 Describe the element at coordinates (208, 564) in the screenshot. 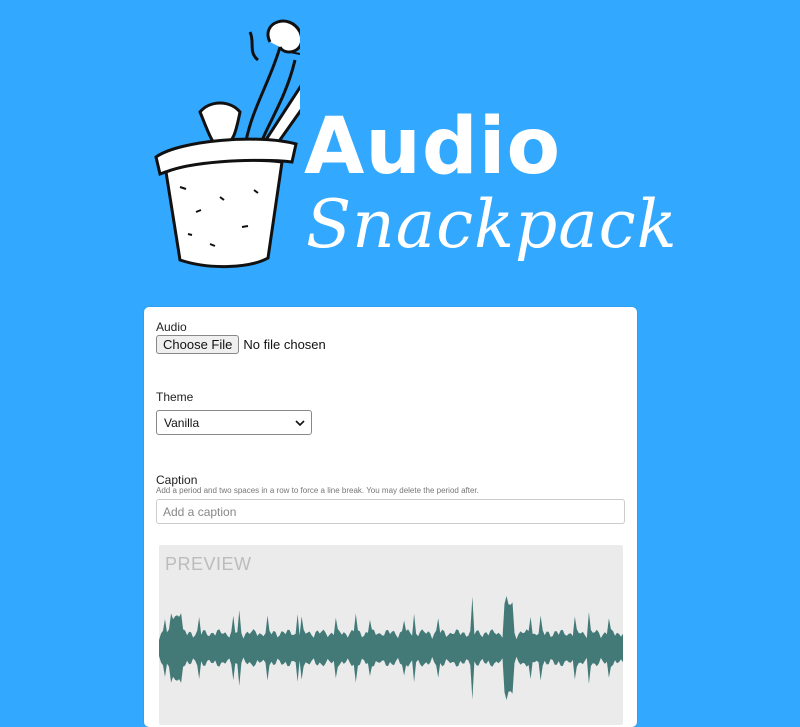

I see `preview-label: PREVIEW` at that location.